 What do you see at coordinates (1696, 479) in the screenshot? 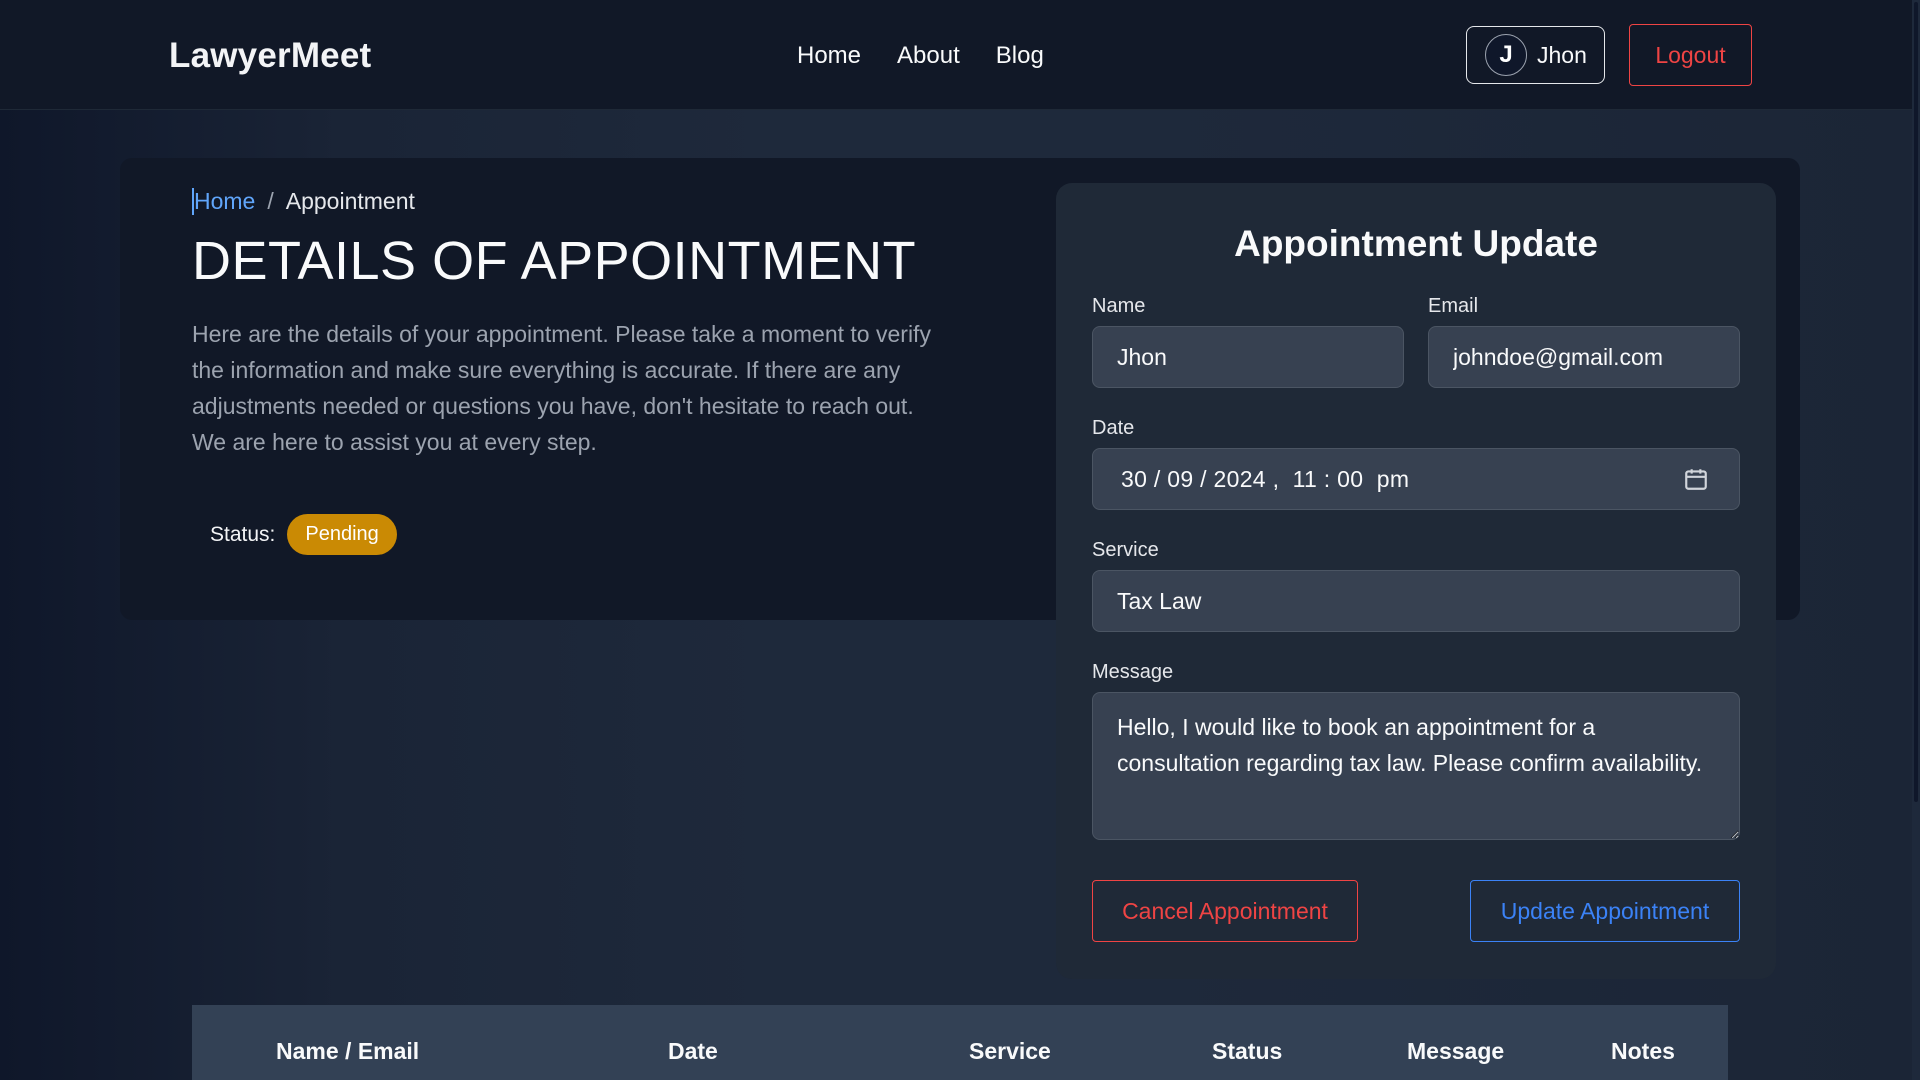
I see `calendar-icon` at bounding box center [1696, 479].